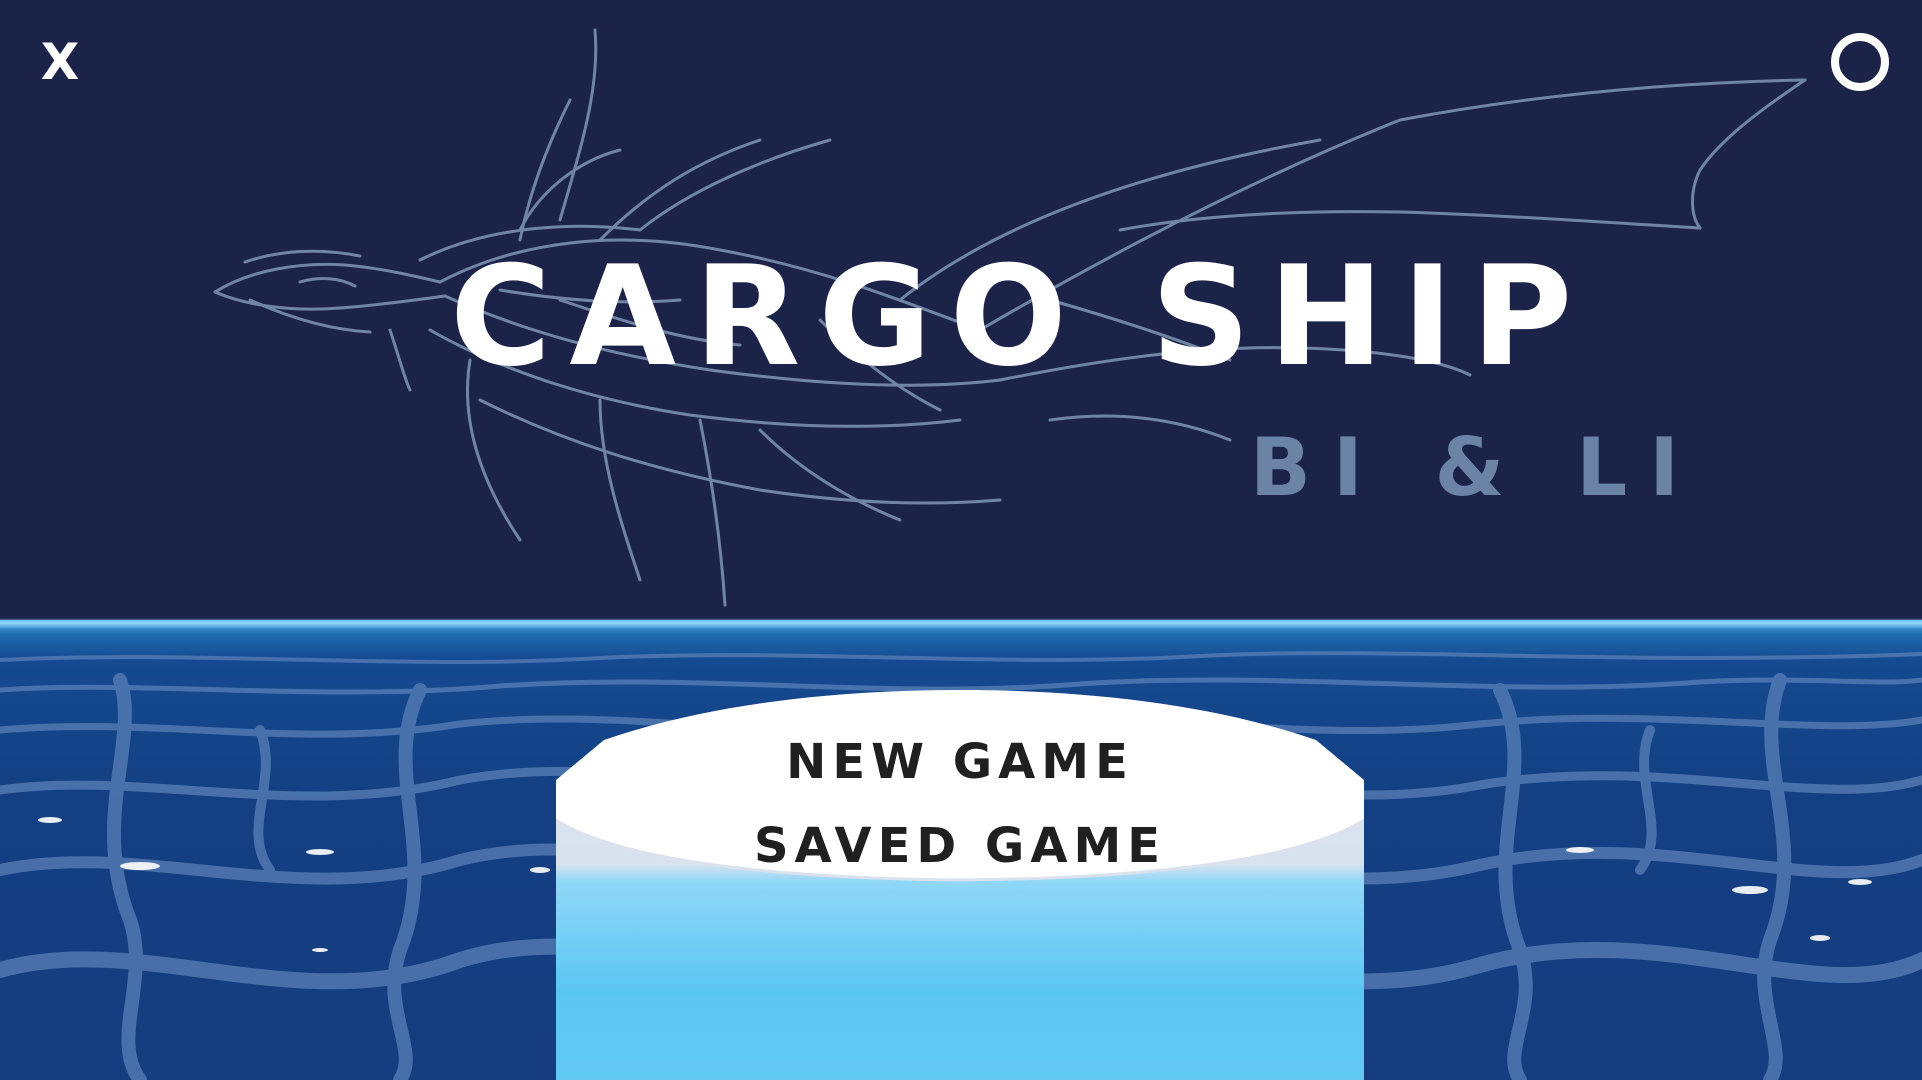  What do you see at coordinates (1020, 316) in the screenshot?
I see `game-title: CARGO SHIP` at bounding box center [1020, 316].